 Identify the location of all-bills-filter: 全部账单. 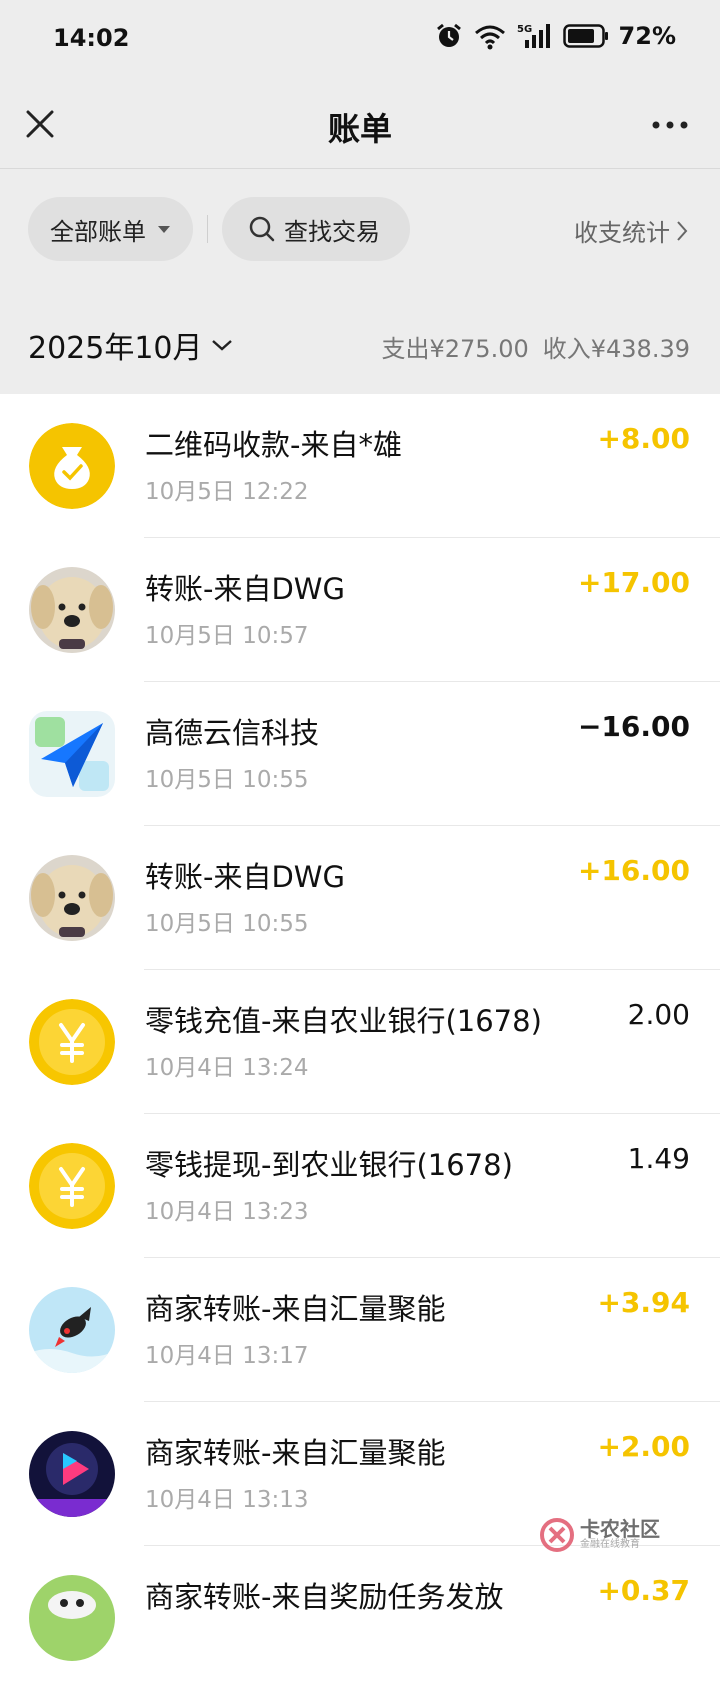
(110, 229).